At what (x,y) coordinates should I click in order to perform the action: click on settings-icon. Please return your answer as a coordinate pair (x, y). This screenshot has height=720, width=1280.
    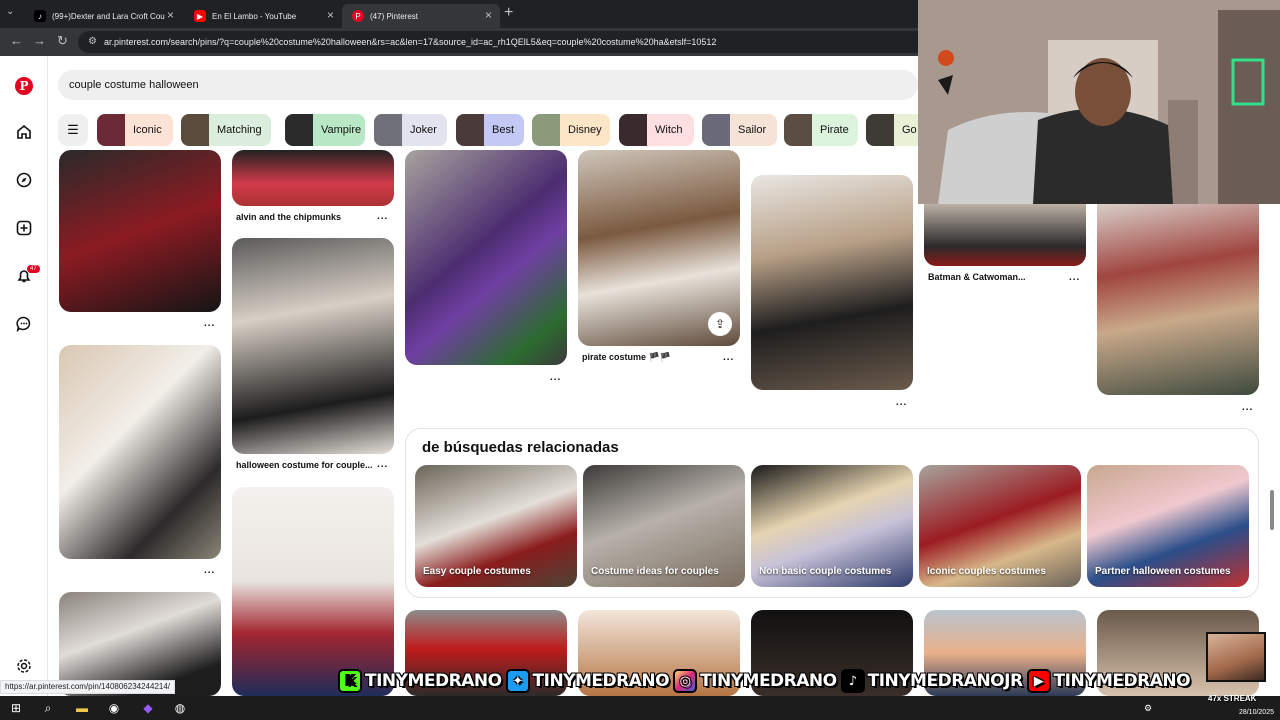
    Looking at the image, I should click on (24, 666).